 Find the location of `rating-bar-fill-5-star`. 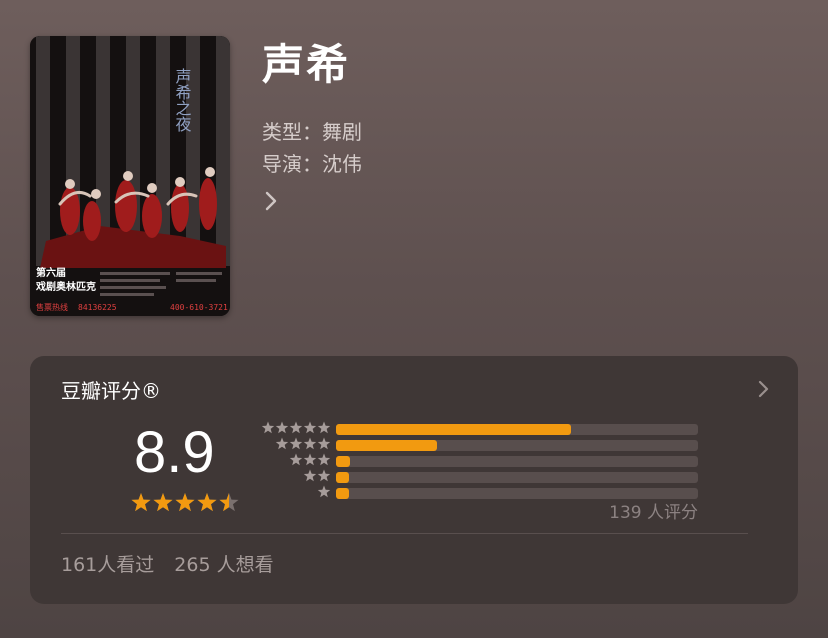

rating-bar-fill-5-star is located at coordinates (454, 429).